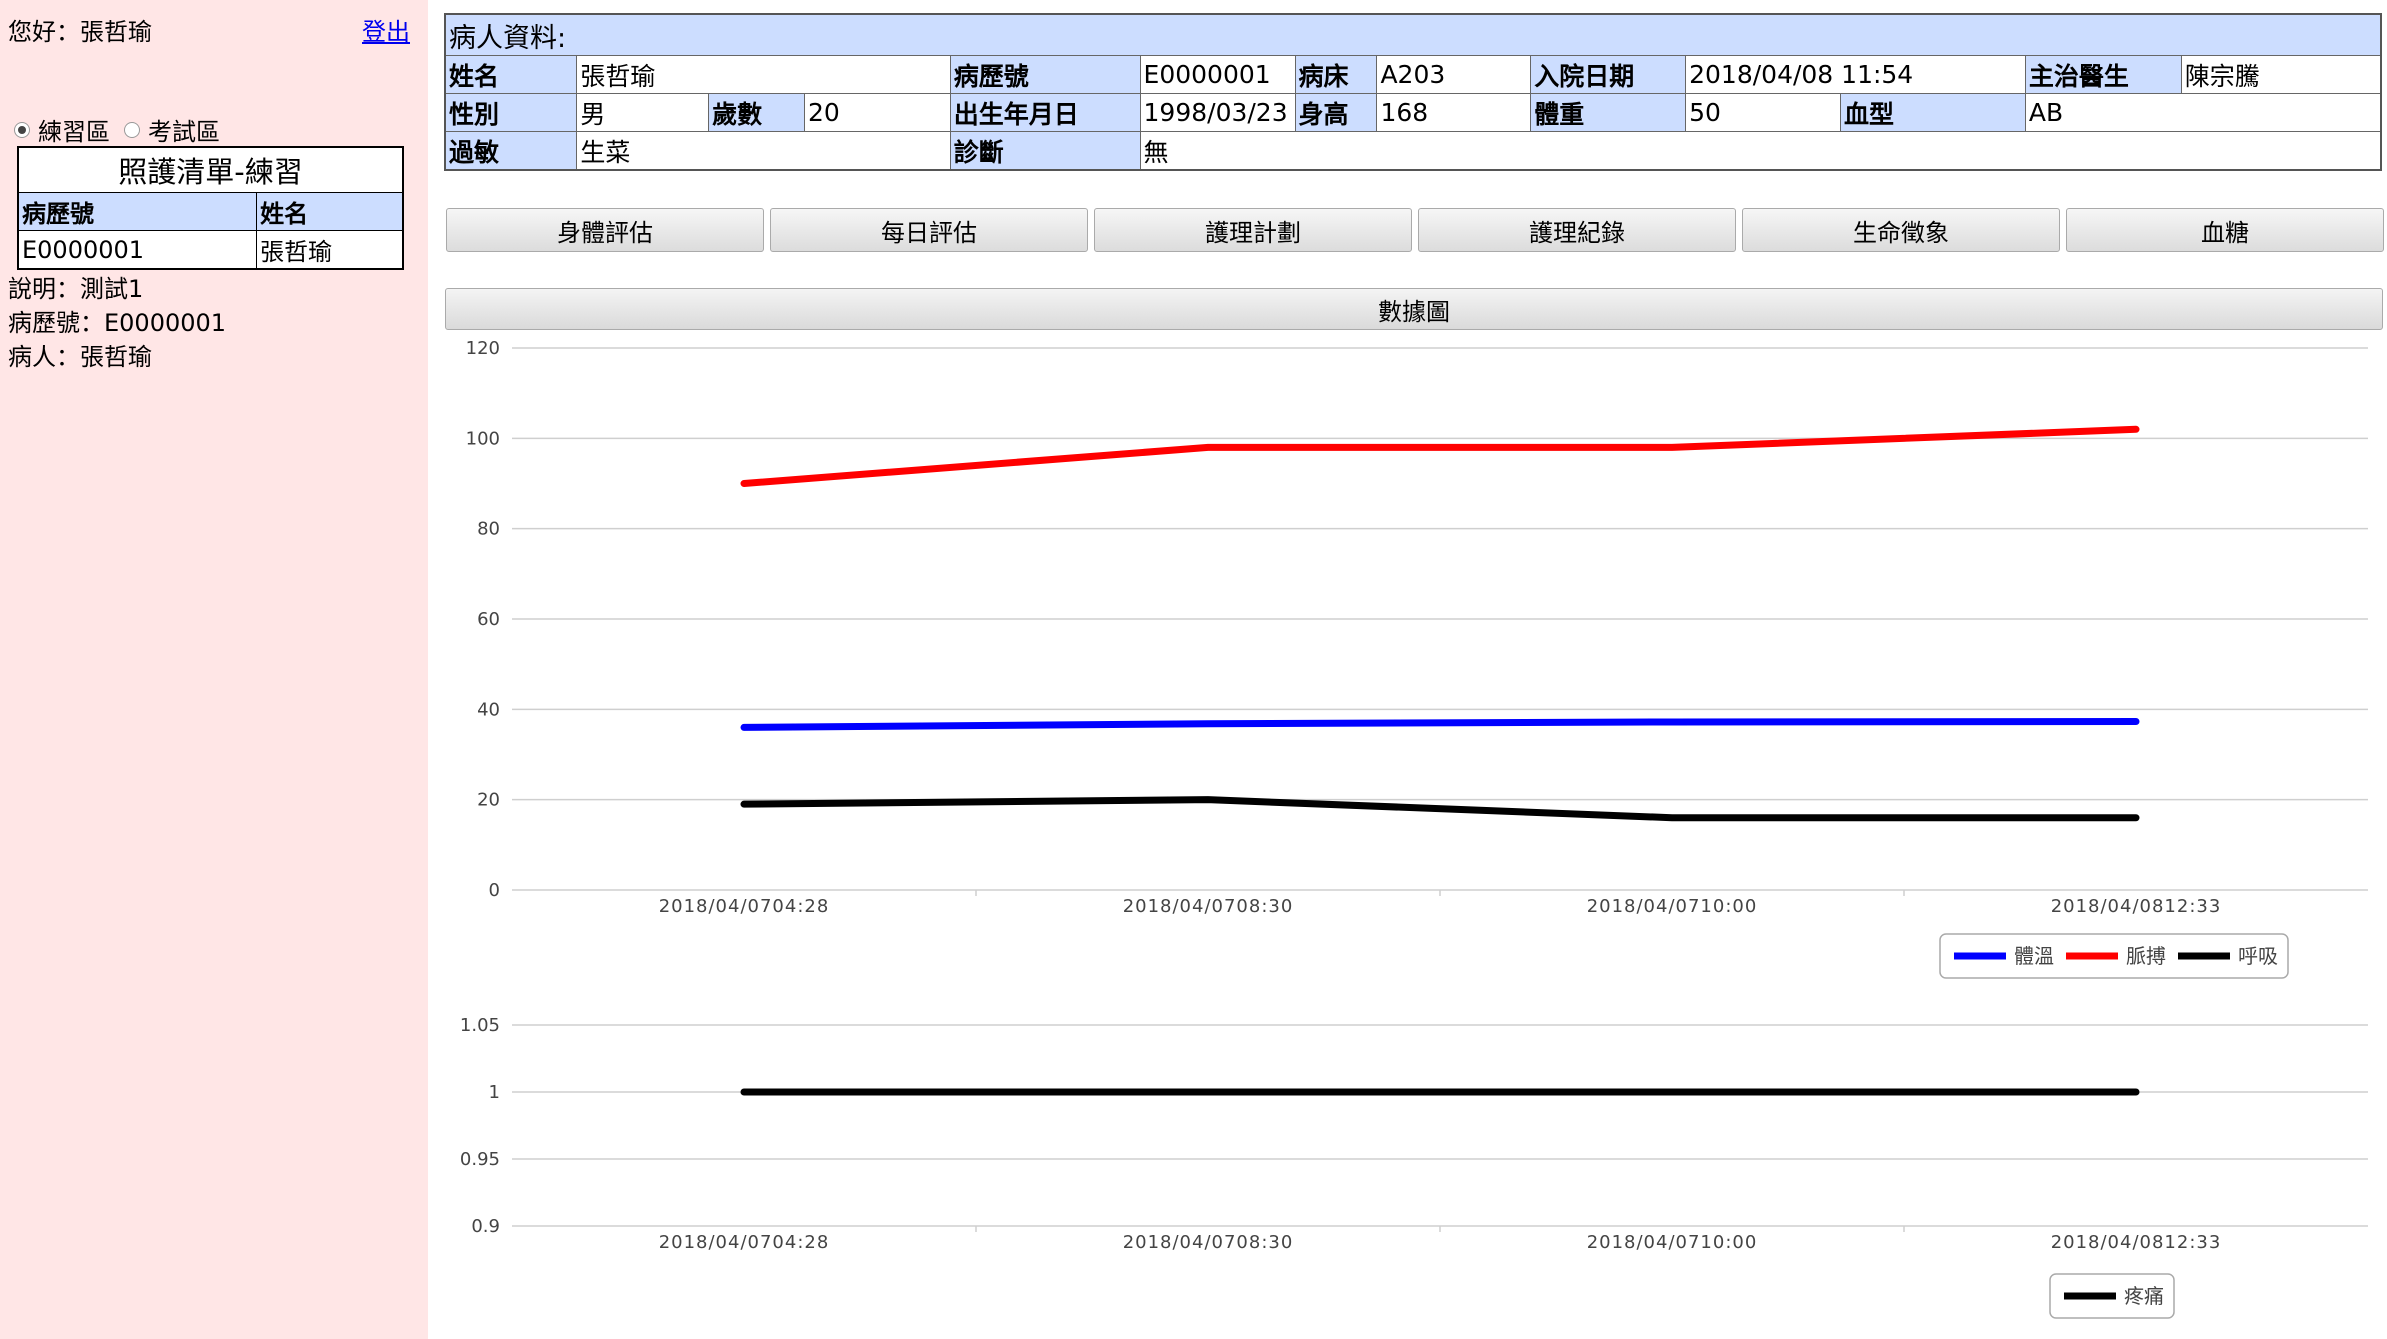 The width and height of the screenshot is (2387, 1339). Describe the element at coordinates (756, 112) in the screenshot. I see `age-label: 歲數` at that location.